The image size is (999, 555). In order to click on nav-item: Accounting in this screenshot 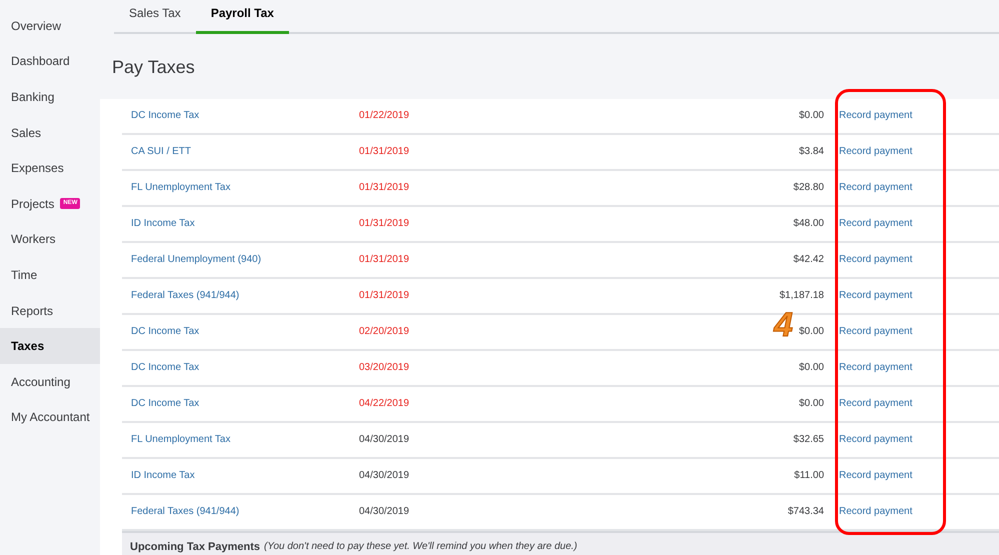, I will do `click(50, 382)`.